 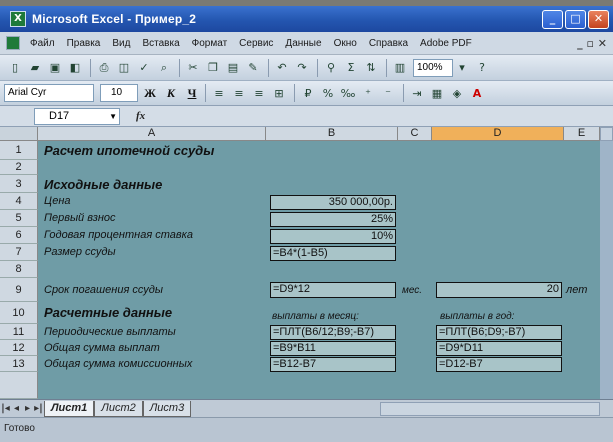 What do you see at coordinates (108, 312) in the screenshot?
I see `cell-a10: Расчетные данные` at bounding box center [108, 312].